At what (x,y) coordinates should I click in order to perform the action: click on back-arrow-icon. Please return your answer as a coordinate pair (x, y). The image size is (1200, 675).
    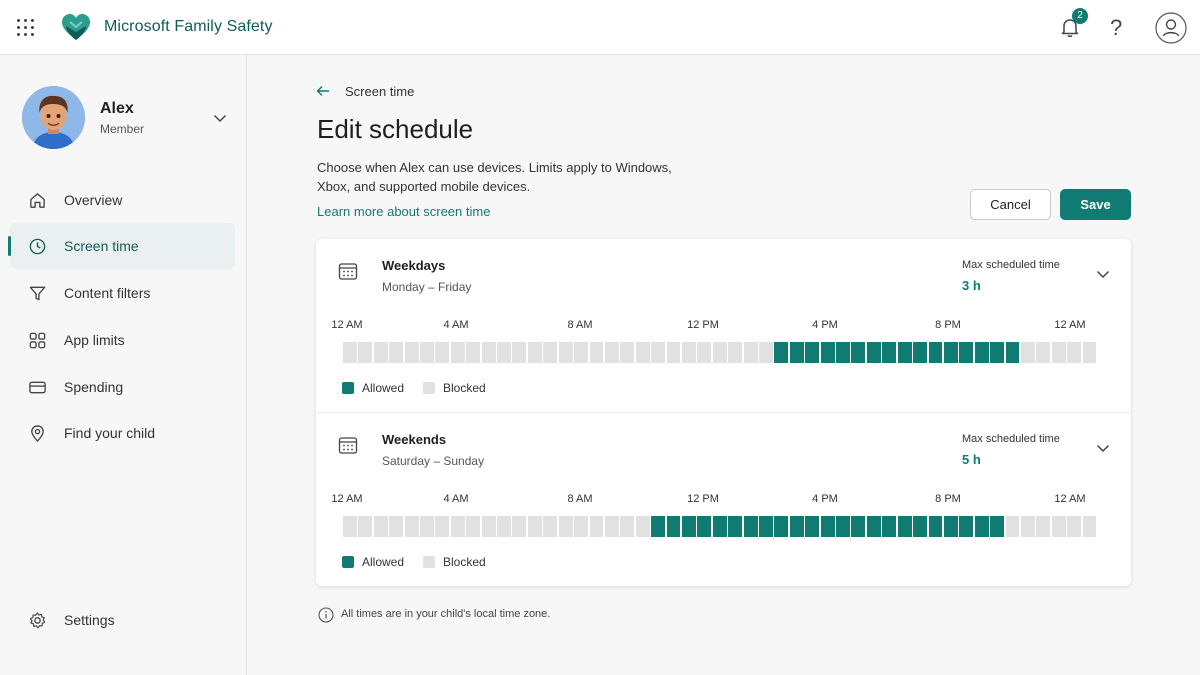
    Looking at the image, I should click on (323, 91).